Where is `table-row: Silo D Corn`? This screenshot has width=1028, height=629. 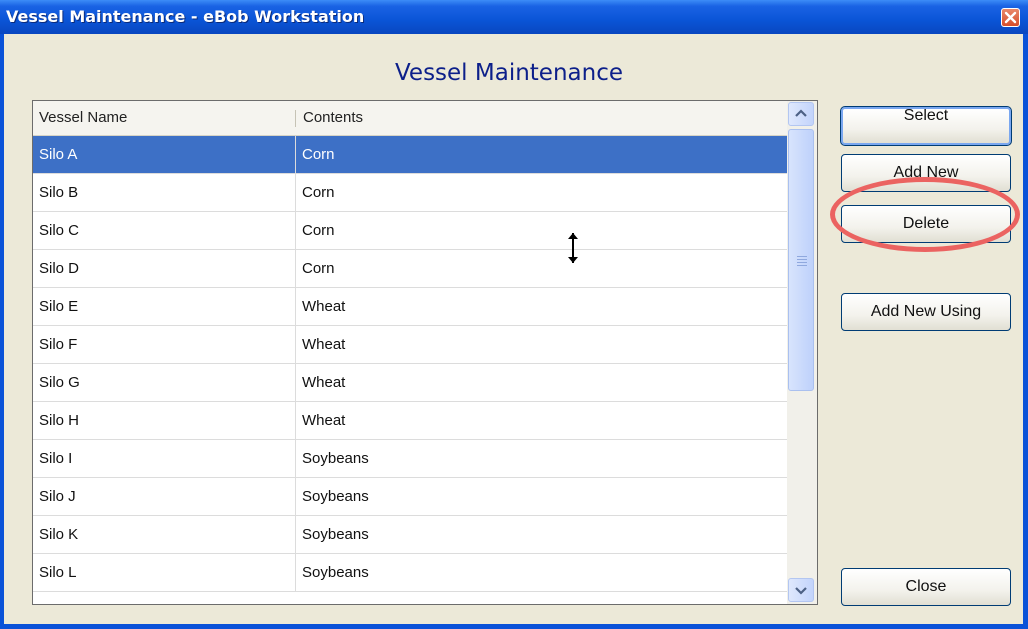 table-row: Silo D Corn is located at coordinates (410, 269).